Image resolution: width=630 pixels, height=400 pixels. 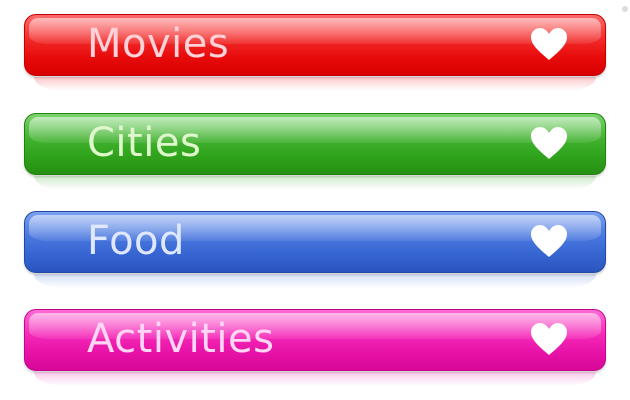 What do you see at coordinates (315, 144) in the screenshot?
I see `cities-button: Cities` at bounding box center [315, 144].